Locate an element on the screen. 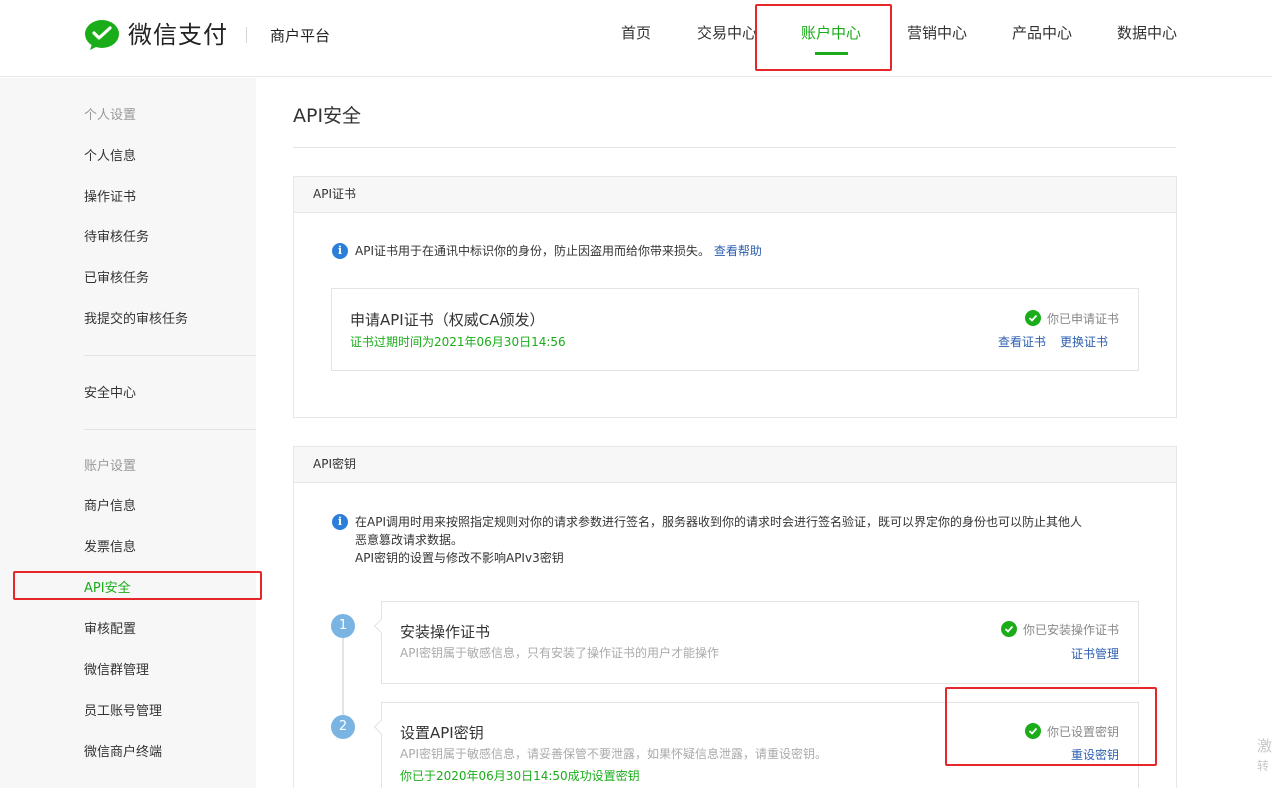 Image resolution: width=1272 pixels, height=788 pixels. nav-active-indicator is located at coordinates (831, 53).